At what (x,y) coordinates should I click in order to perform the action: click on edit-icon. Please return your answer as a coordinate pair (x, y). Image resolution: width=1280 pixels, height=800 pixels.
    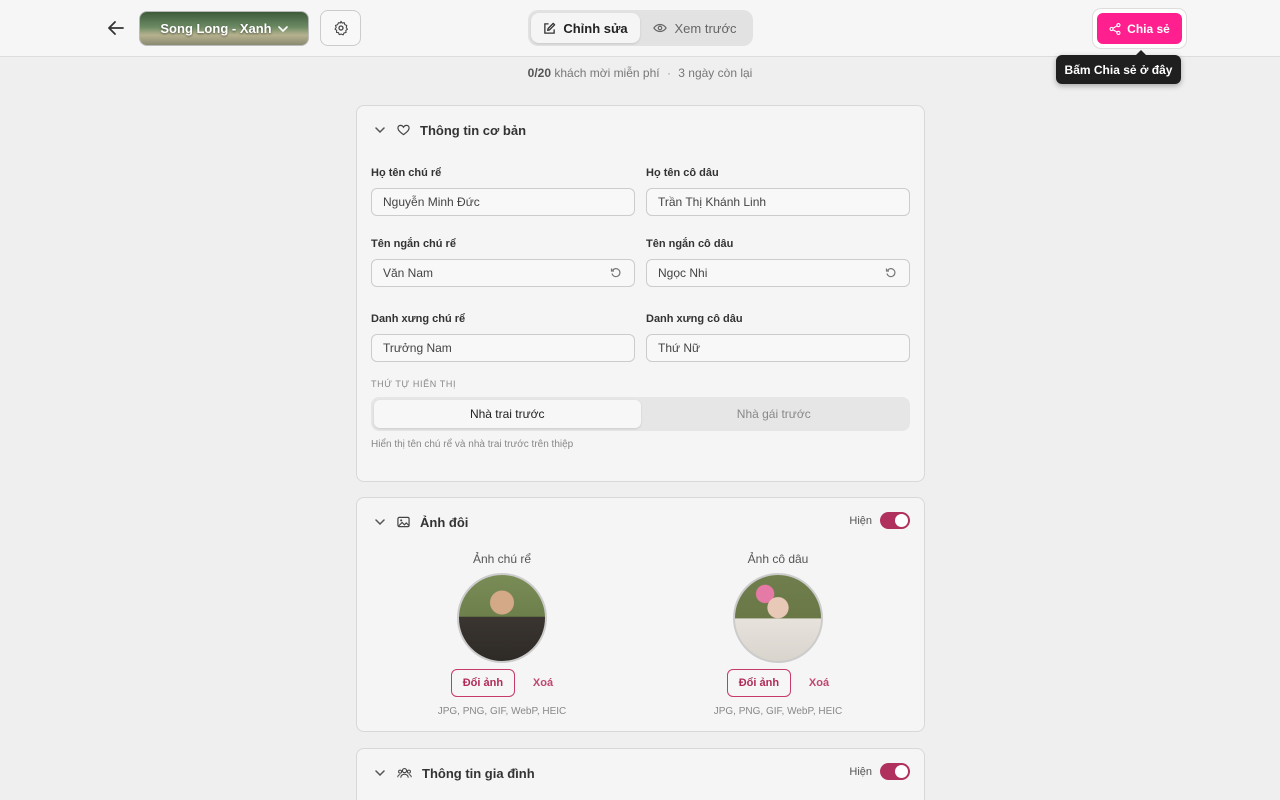
    Looking at the image, I should click on (550, 28).